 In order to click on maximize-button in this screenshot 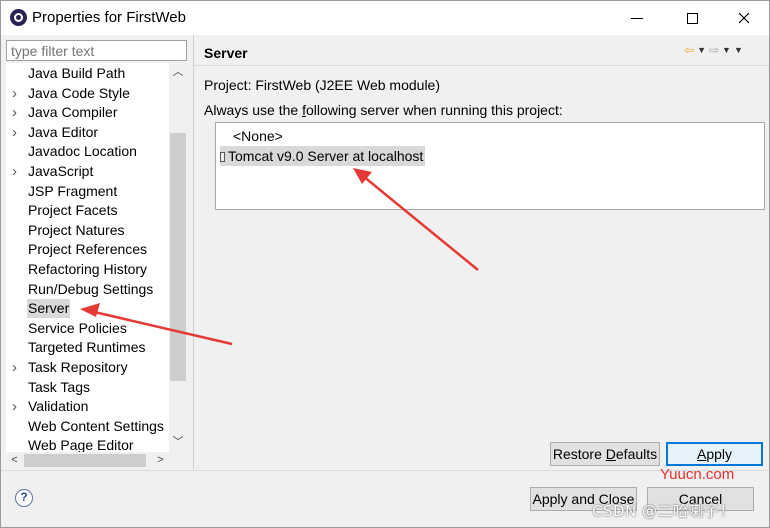, I will do `click(692, 18)`.